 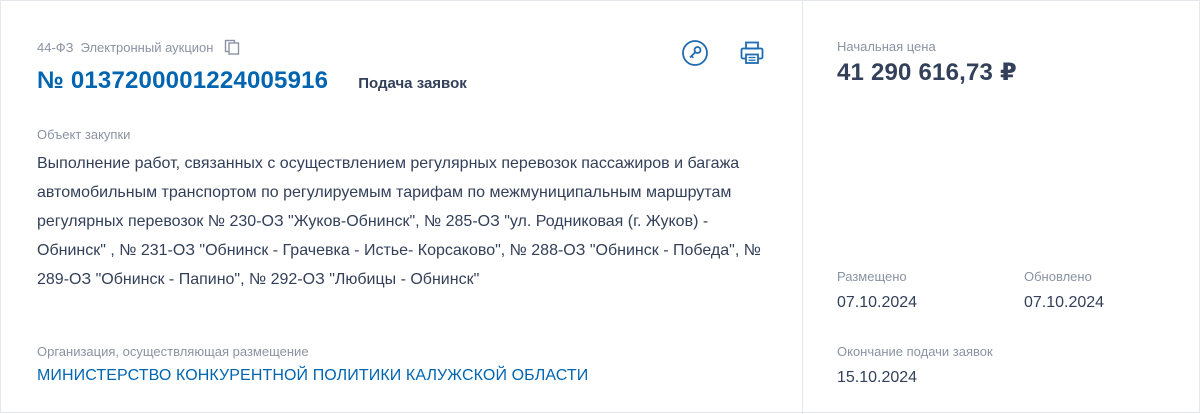 What do you see at coordinates (877, 377) in the screenshot?
I see `deadline-date: 15.10.2024` at bounding box center [877, 377].